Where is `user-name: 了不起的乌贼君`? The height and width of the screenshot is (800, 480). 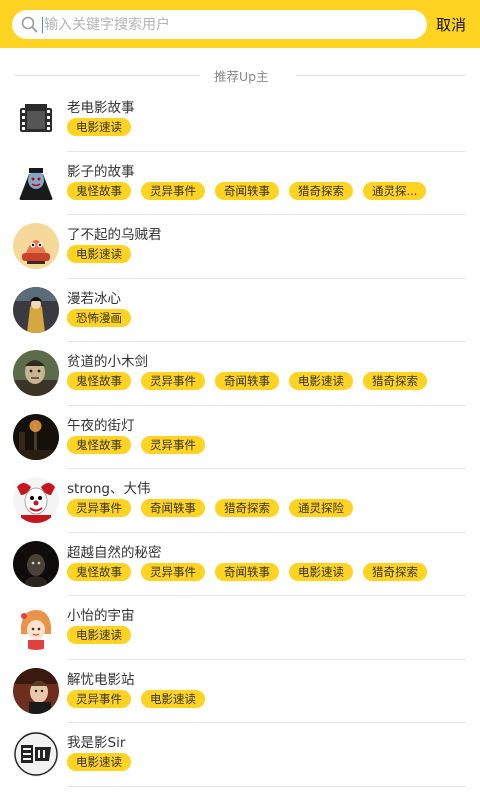 user-name: 了不起的乌贼君 is located at coordinates (114, 233).